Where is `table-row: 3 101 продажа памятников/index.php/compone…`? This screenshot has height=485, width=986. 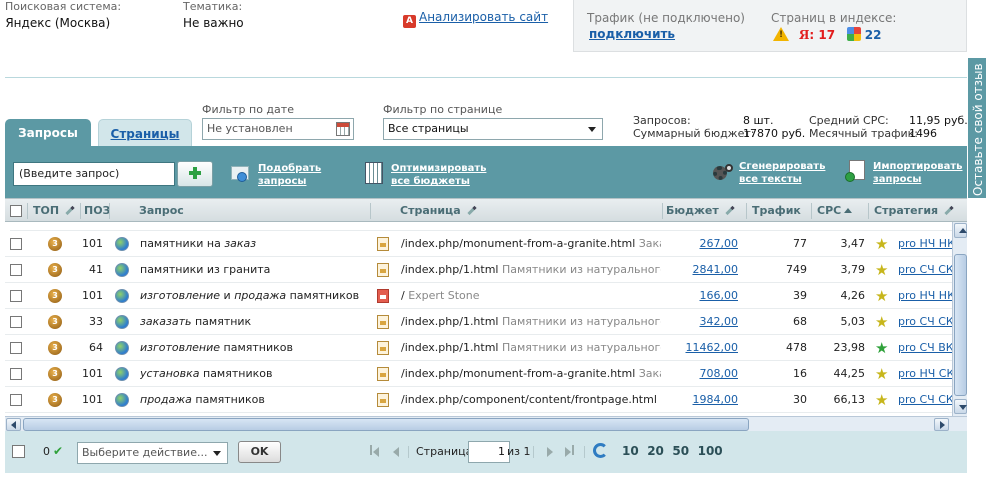 table-row: 3 101 продажа памятников/index.php/compone… is located at coordinates (478, 400).